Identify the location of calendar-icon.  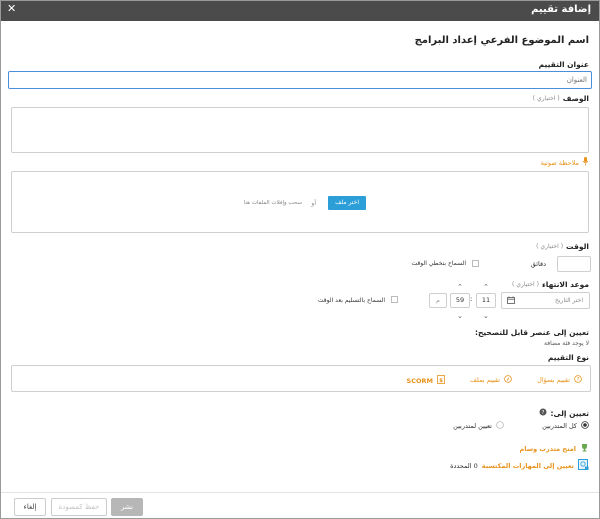
(511, 301).